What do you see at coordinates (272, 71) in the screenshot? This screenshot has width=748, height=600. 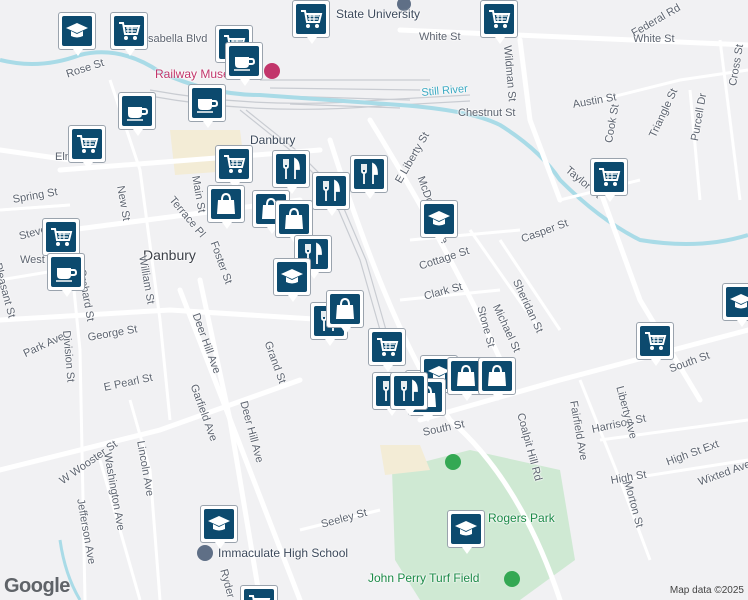 I see `museum-pin-icon` at bounding box center [272, 71].